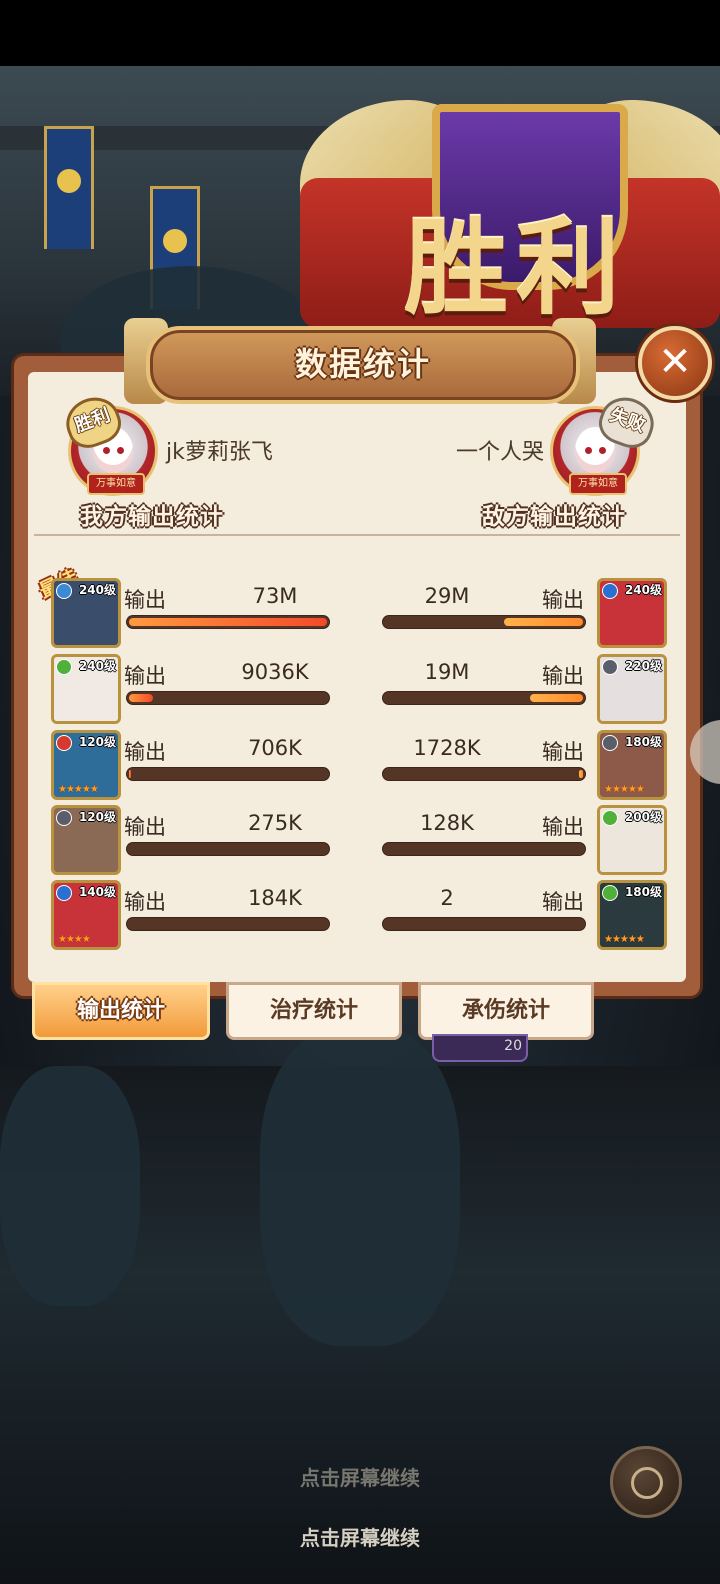  Describe the element at coordinates (360, 840) in the screenshot. I see `stats-row: 120级 200级 输出 275K 128K 输出` at that location.